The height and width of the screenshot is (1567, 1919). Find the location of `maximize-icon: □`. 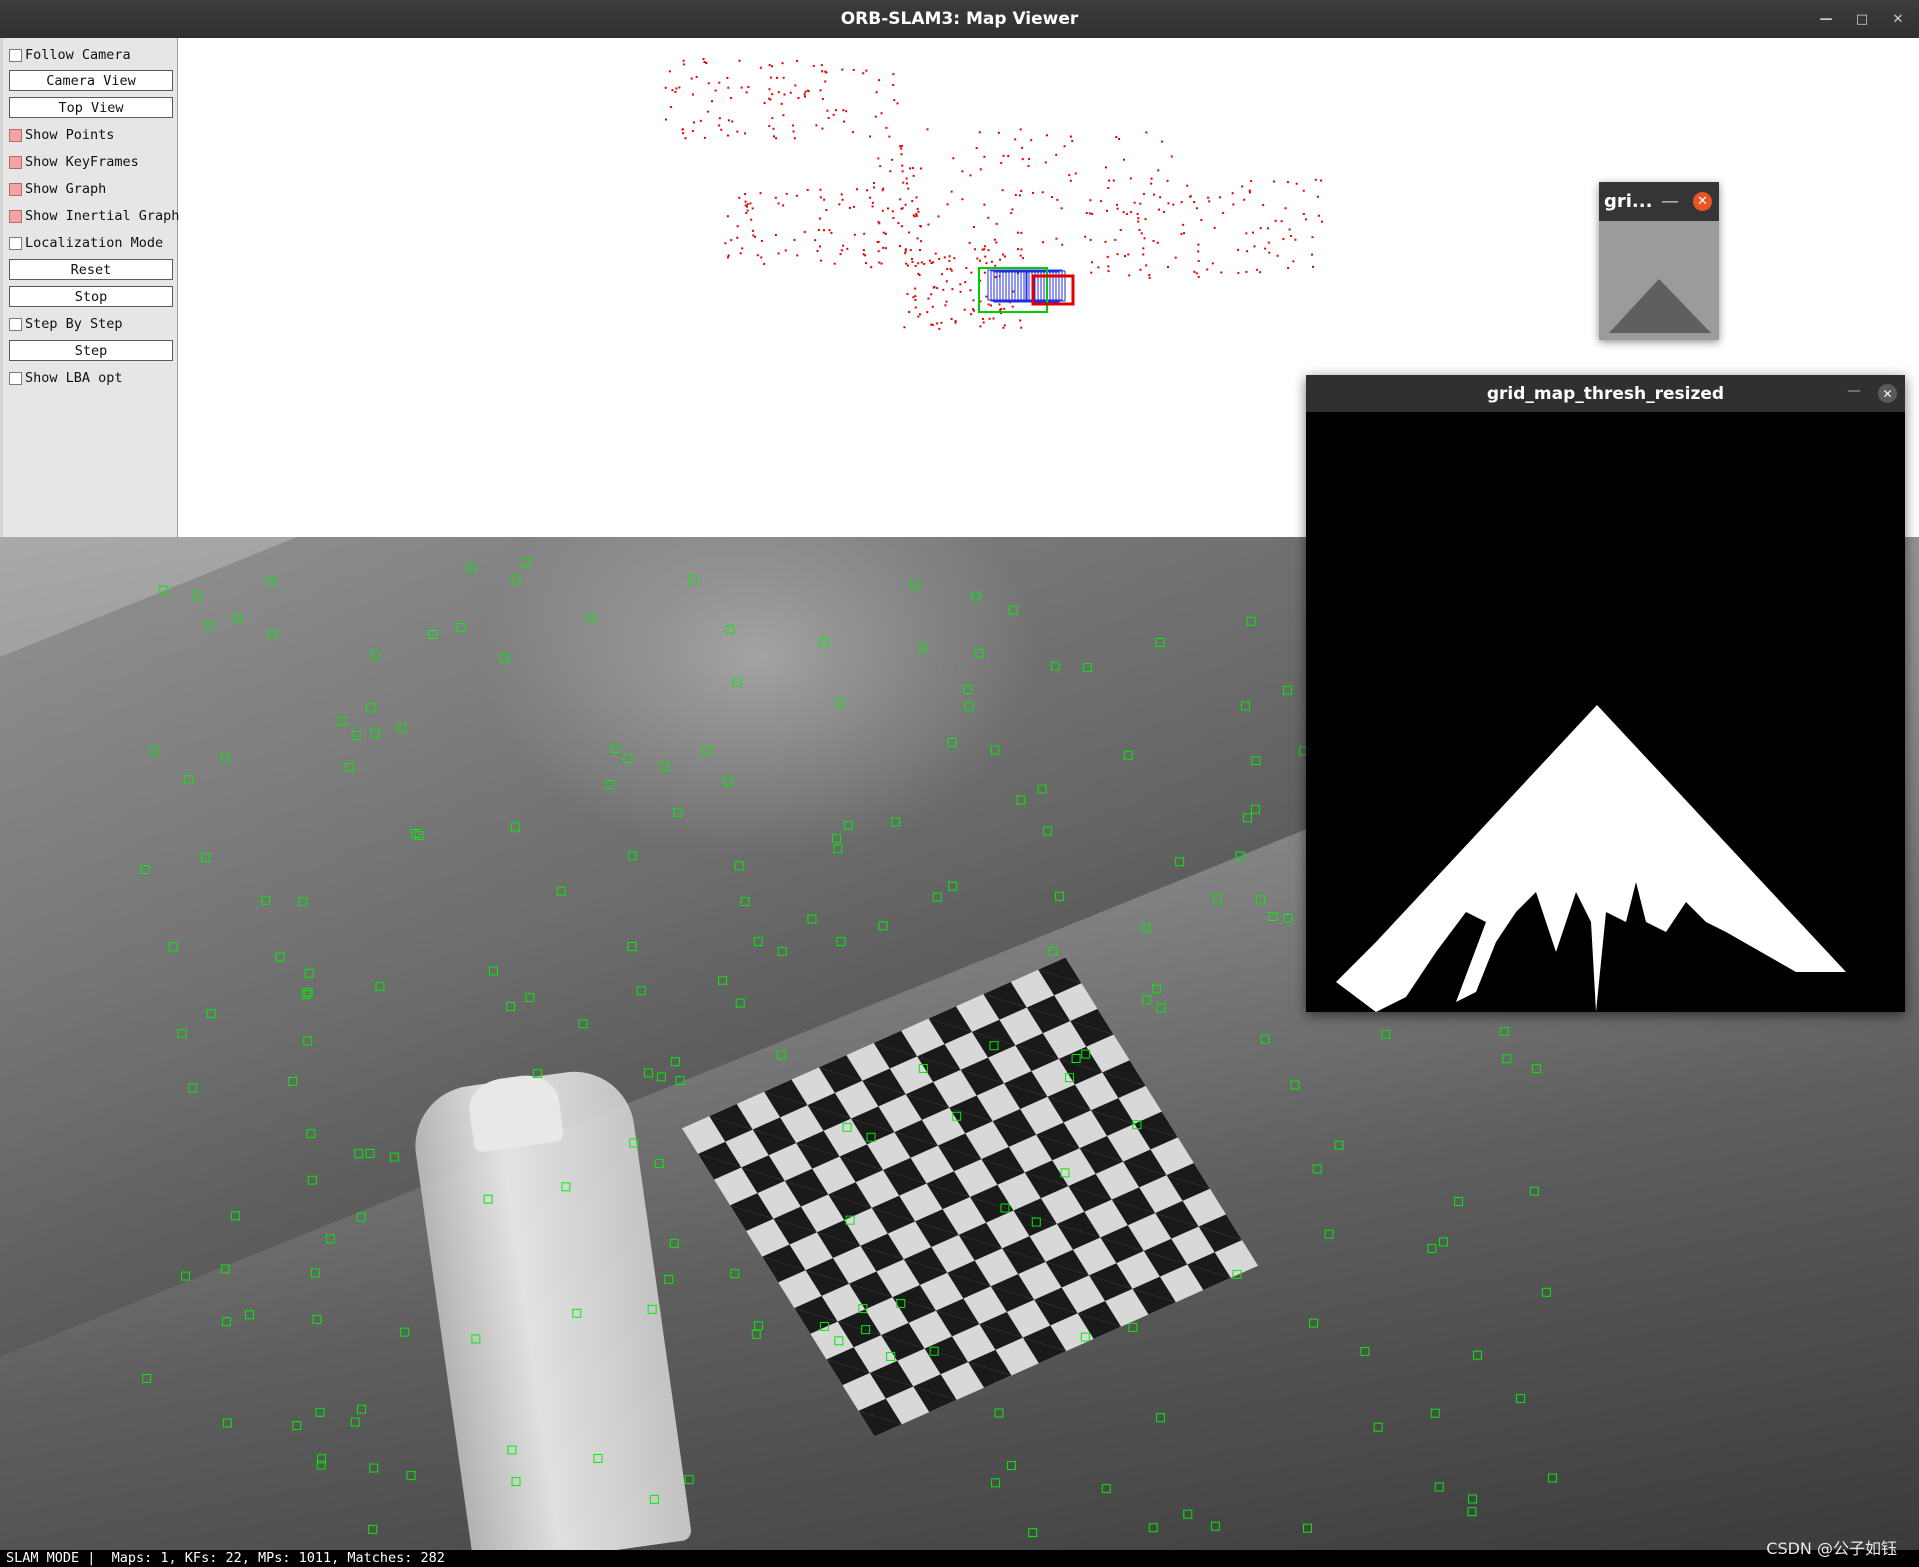

maximize-icon: □ is located at coordinates (1862, 19).